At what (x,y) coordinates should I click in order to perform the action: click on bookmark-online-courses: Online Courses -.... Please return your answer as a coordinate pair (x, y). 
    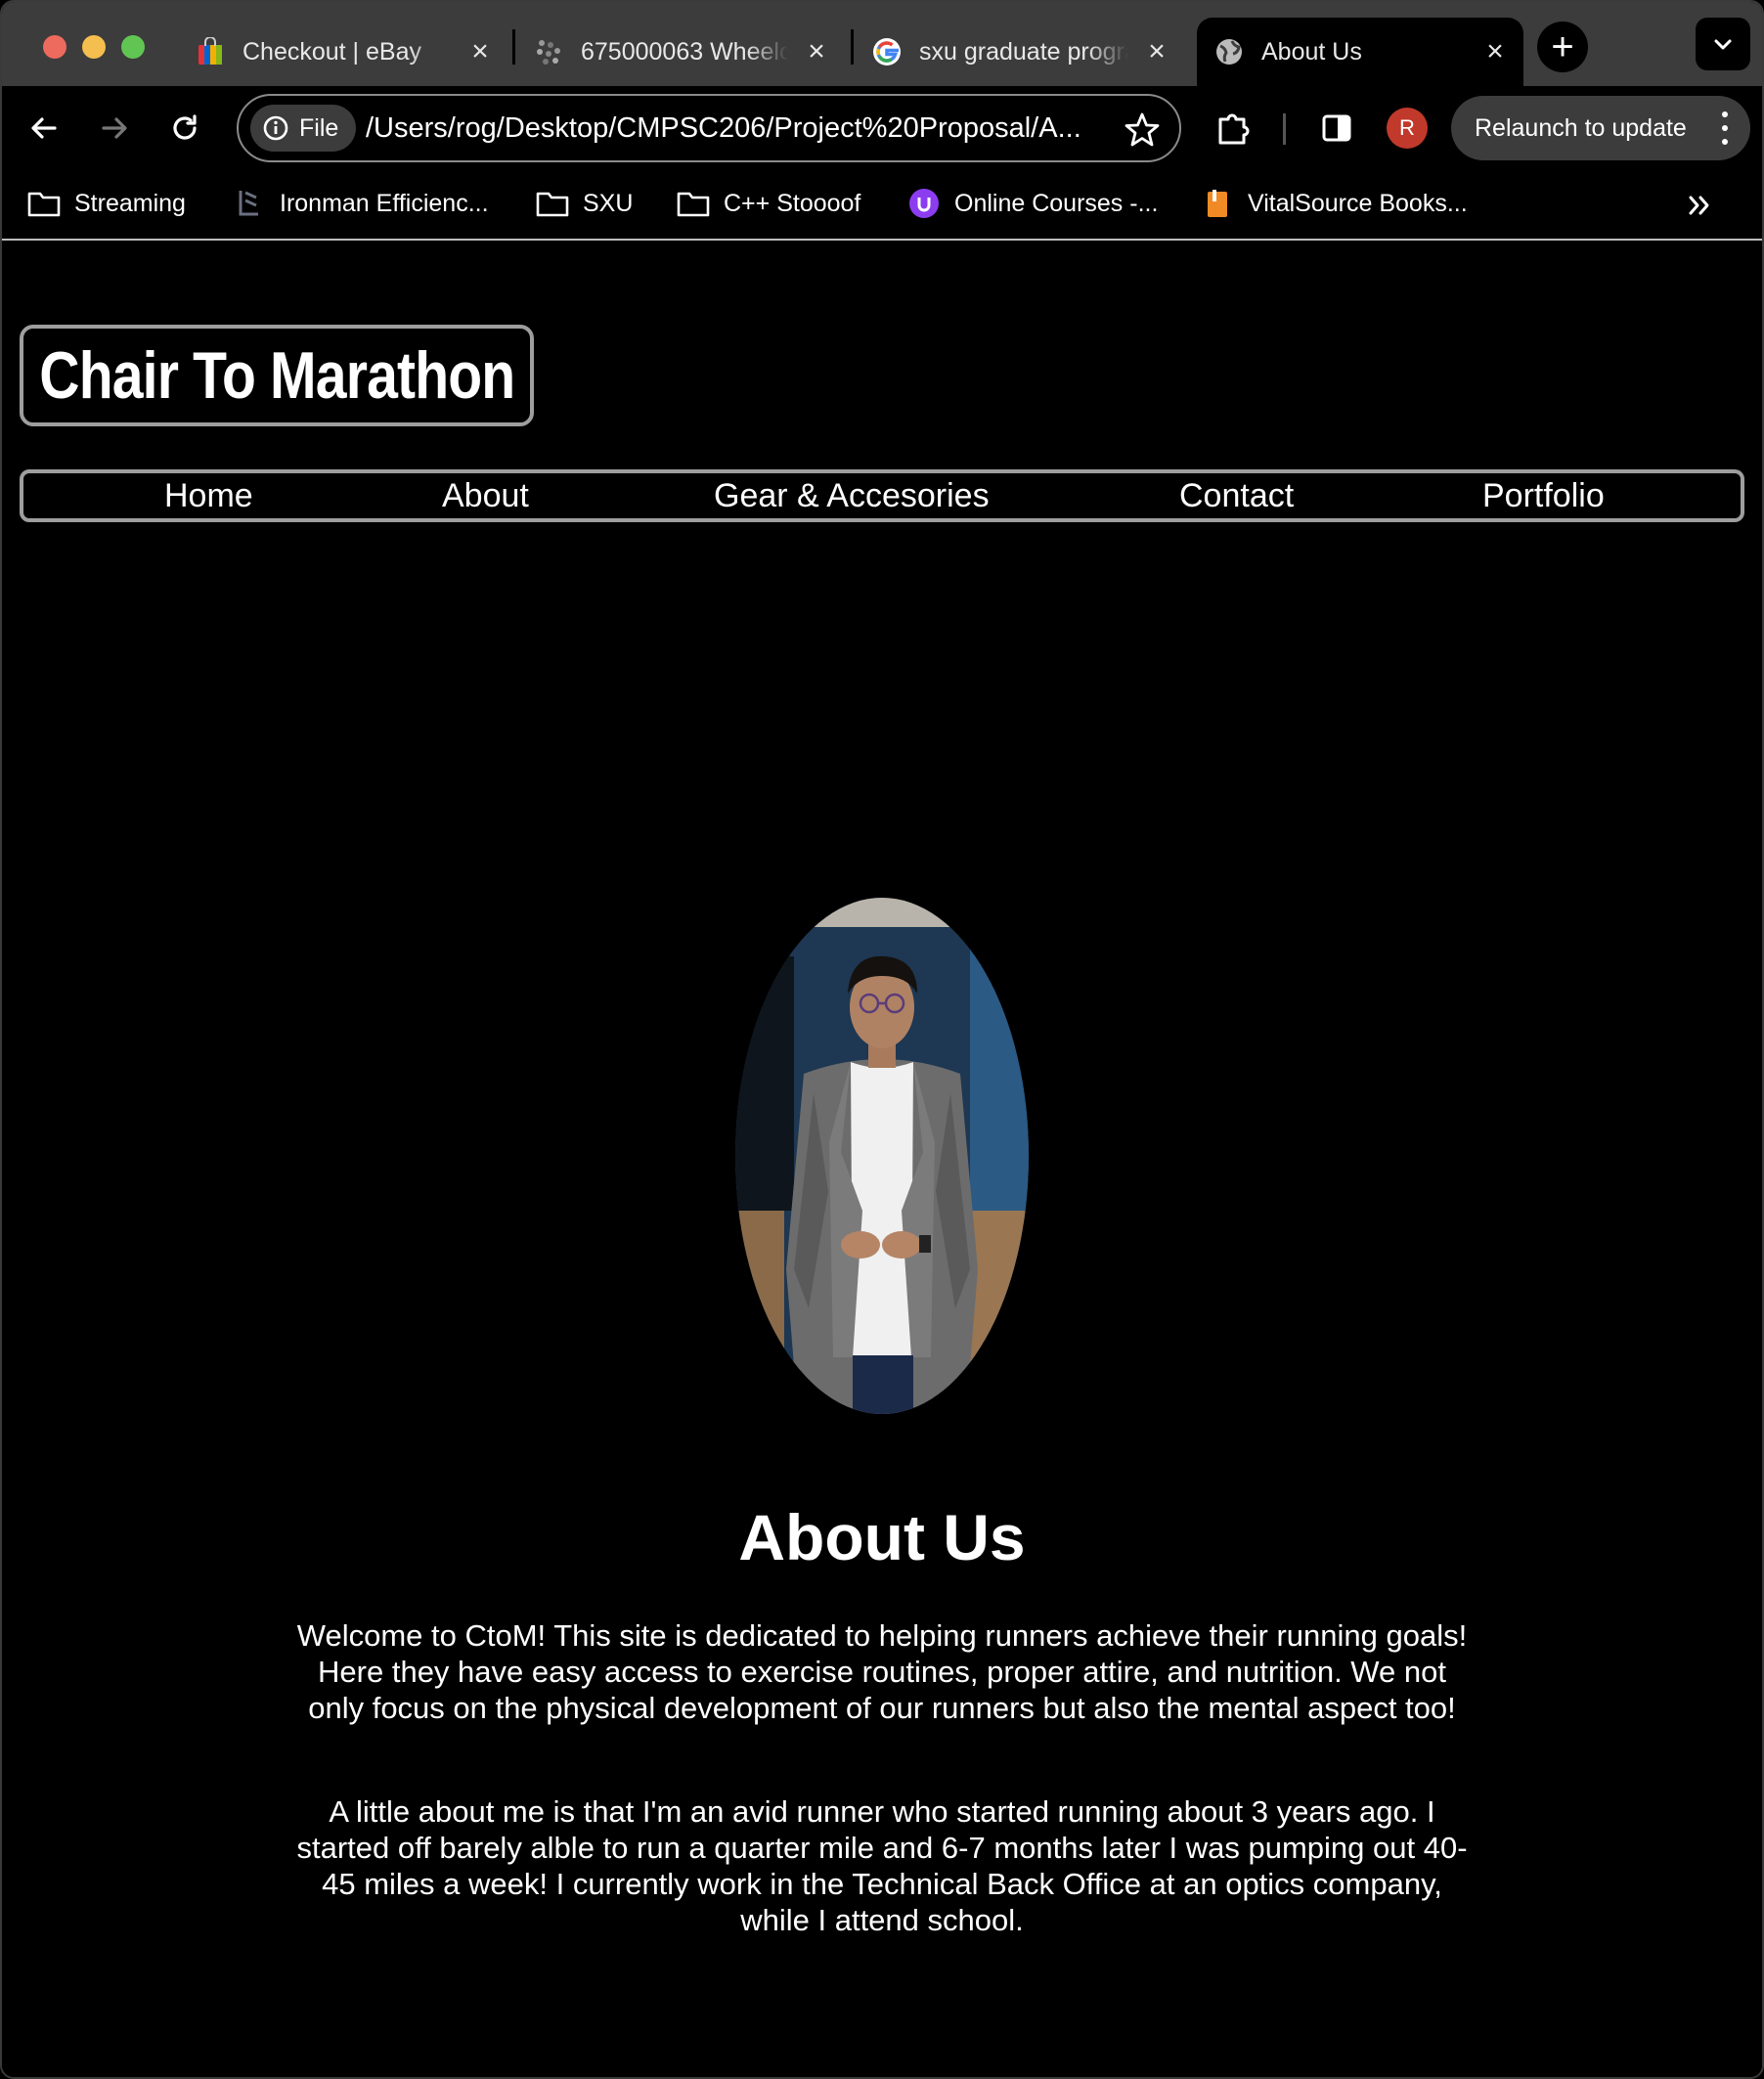
    Looking at the image, I should click on (1032, 203).